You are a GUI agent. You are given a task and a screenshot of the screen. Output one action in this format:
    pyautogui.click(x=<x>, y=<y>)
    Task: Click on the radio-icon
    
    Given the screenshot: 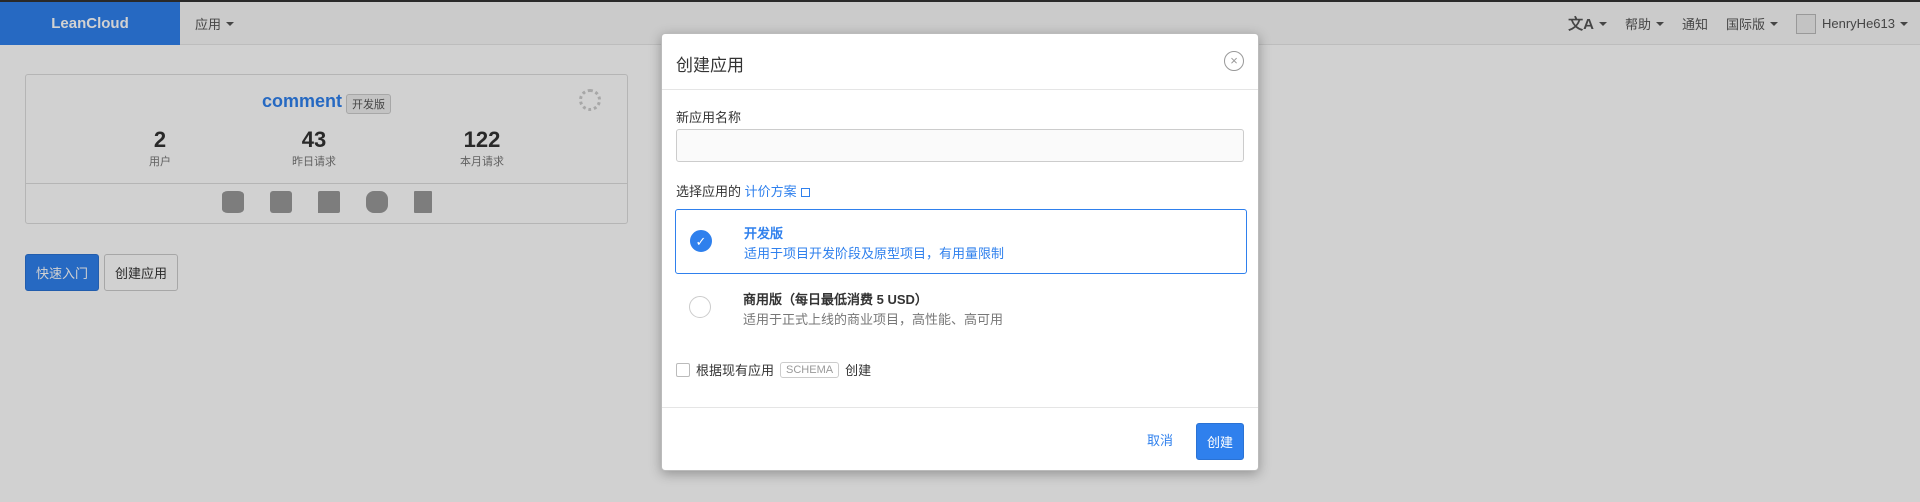 What is the action you would take?
    pyautogui.click(x=700, y=307)
    